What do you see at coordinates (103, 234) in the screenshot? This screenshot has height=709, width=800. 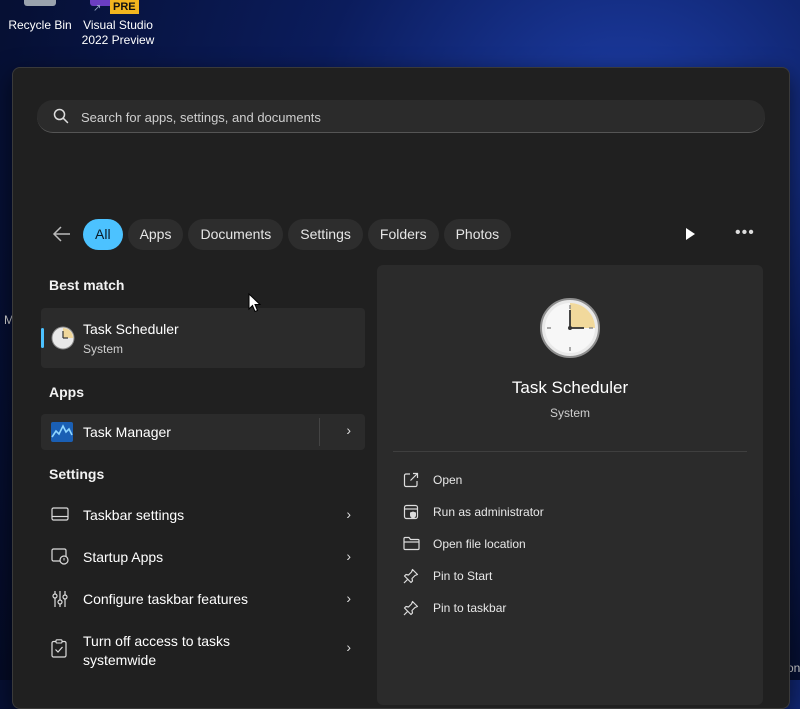 I see `filter-chip-all: All` at bounding box center [103, 234].